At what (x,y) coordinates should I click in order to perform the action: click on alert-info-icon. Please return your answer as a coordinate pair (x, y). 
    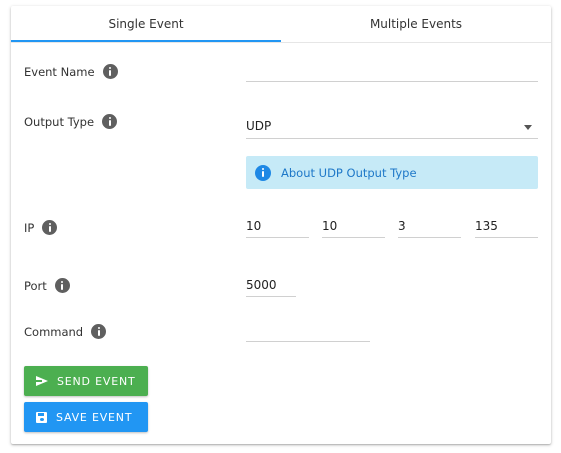
    Looking at the image, I should click on (263, 172).